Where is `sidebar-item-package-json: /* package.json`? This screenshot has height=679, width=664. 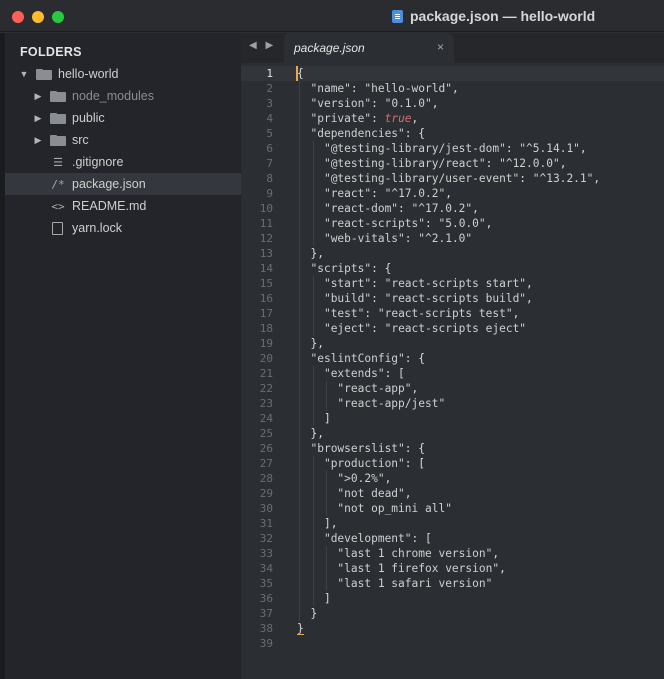
sidebar-item-package-json: /* package.json is located at coordinates (123, 184).